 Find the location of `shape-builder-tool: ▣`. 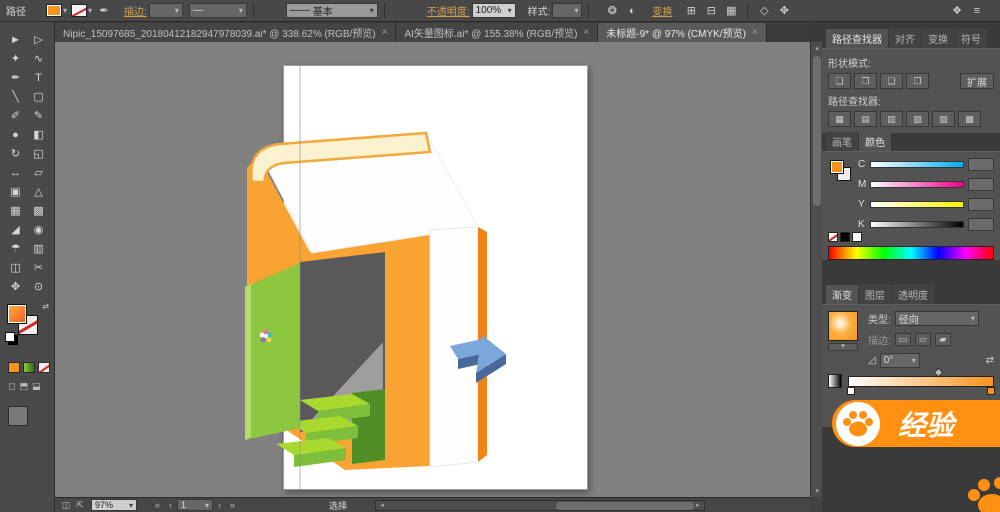

shape-builder-tool: ▣ is located at coordinates (15, 191).